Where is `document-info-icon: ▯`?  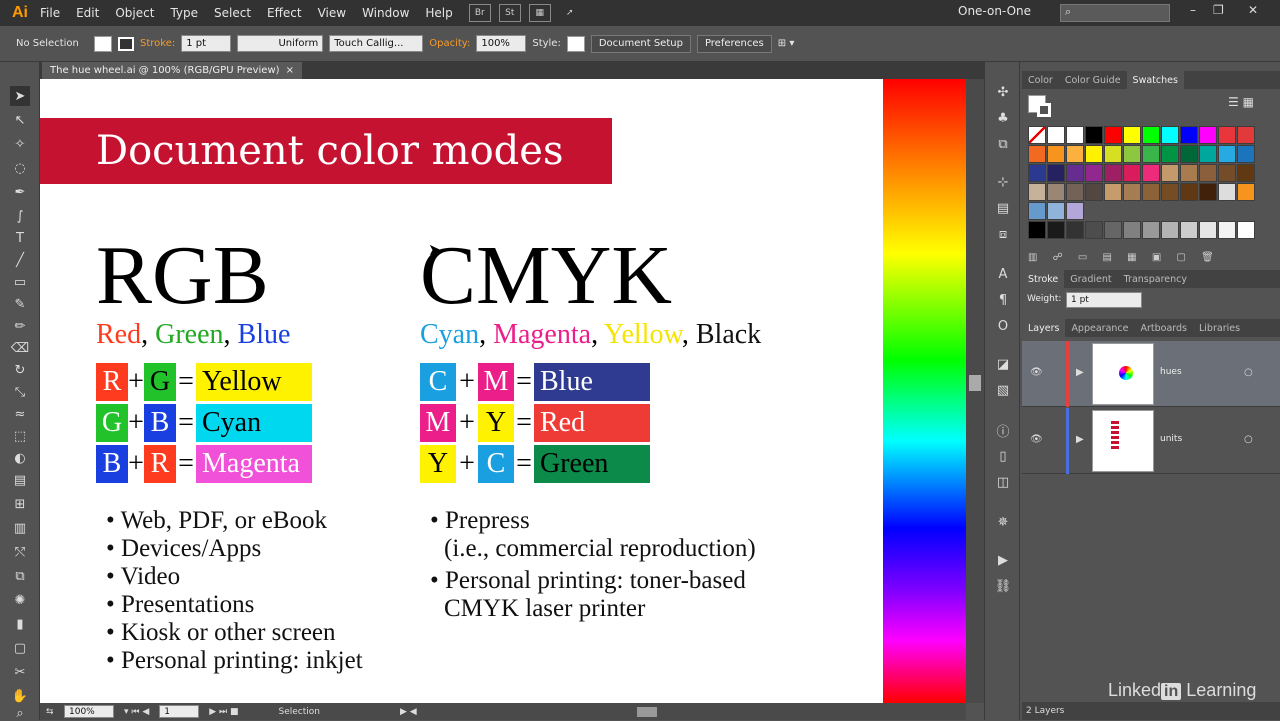
document-info-icon: ▯ is located at coordinates (1003, 456).